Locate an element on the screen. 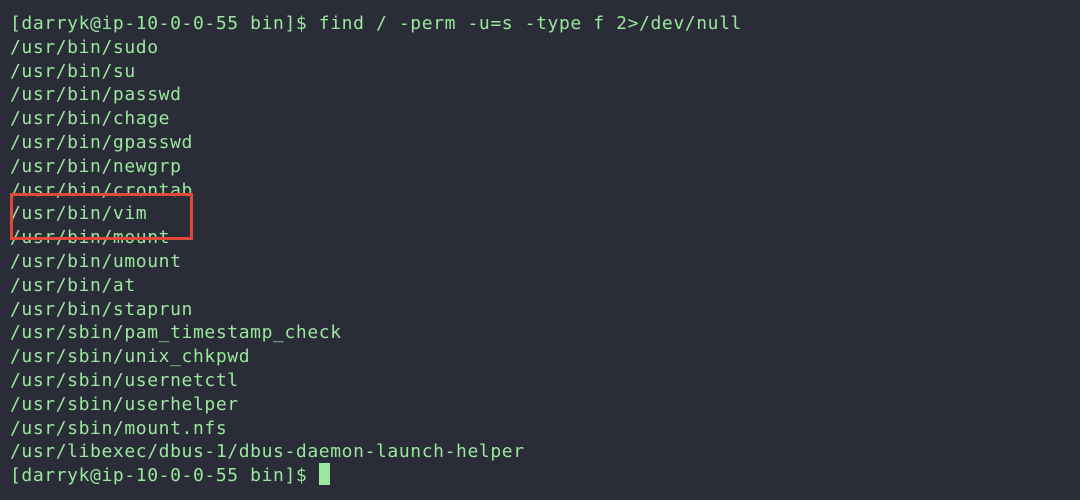 This screenshot has height=500, width=1080. output-line-passwd: /usr/bin/passwd is located at coordinates (96, 95).